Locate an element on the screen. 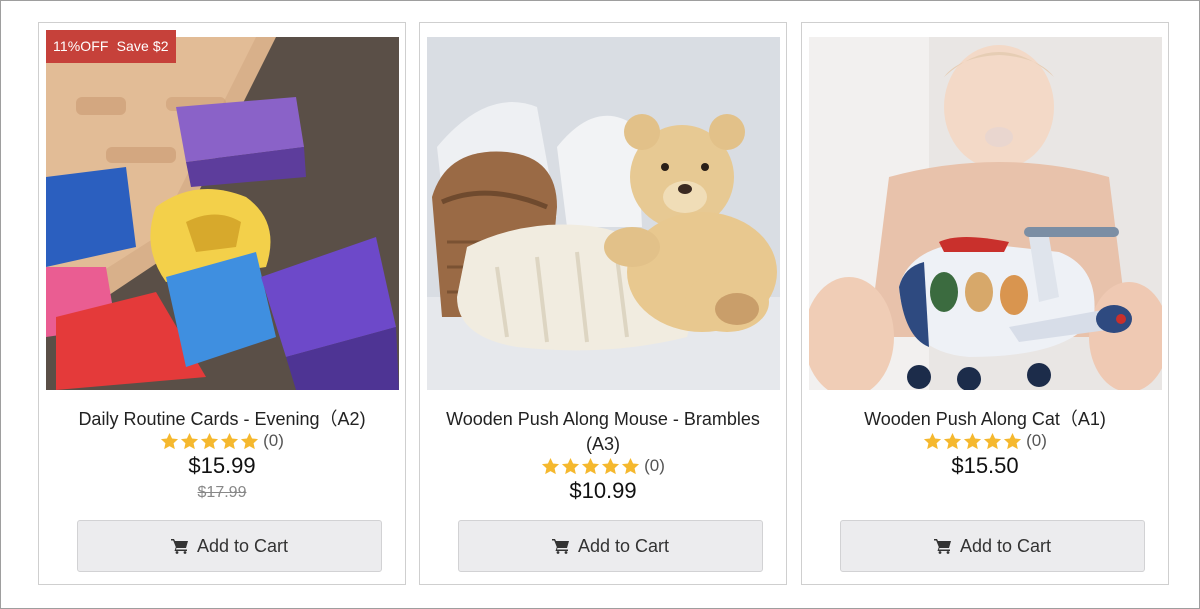 Image resolution: width=1200 pixels, height=609 pixels. product-title: Daily Routine Cards - Evening（A2) is located at coordinates (222, 419).